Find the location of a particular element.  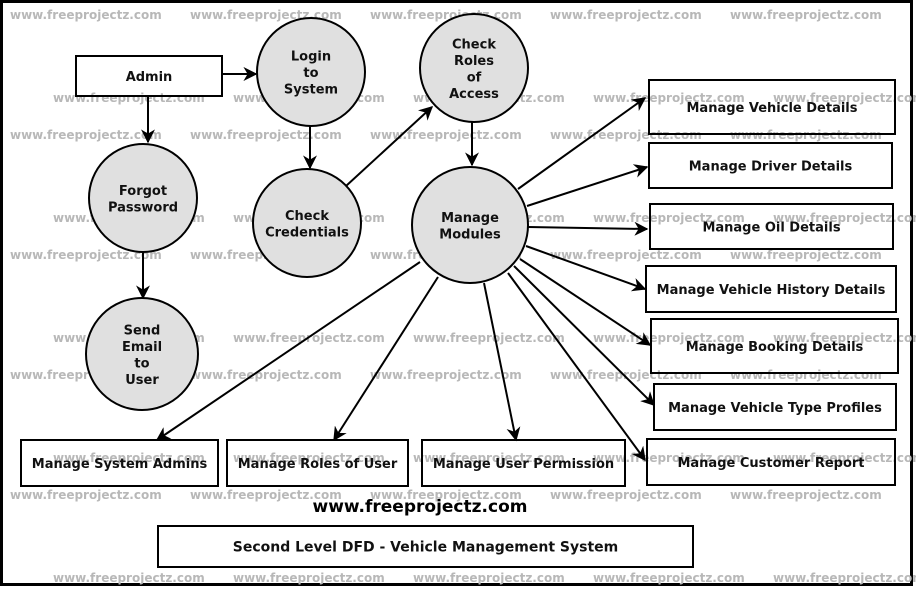

box-label: Manage Vehicle Details is located at coordinates (771, 108).